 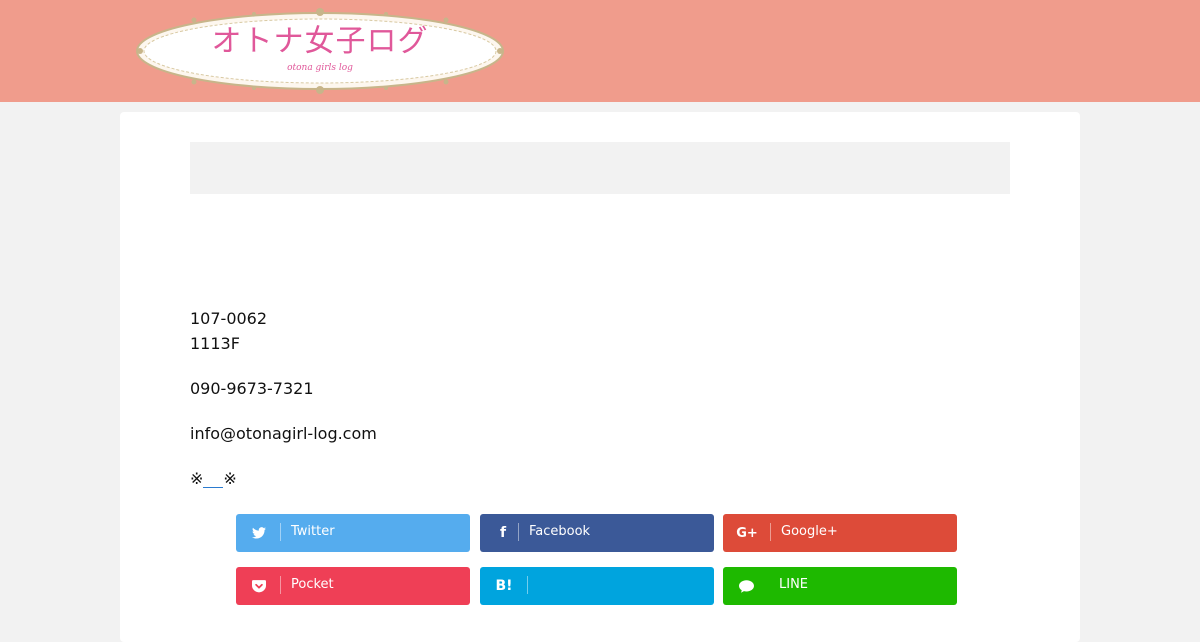 What do you see at coordinates (312, 584) in the screenshot?
I see `pocket-label: Pocket` at bounding box center [312, 584].